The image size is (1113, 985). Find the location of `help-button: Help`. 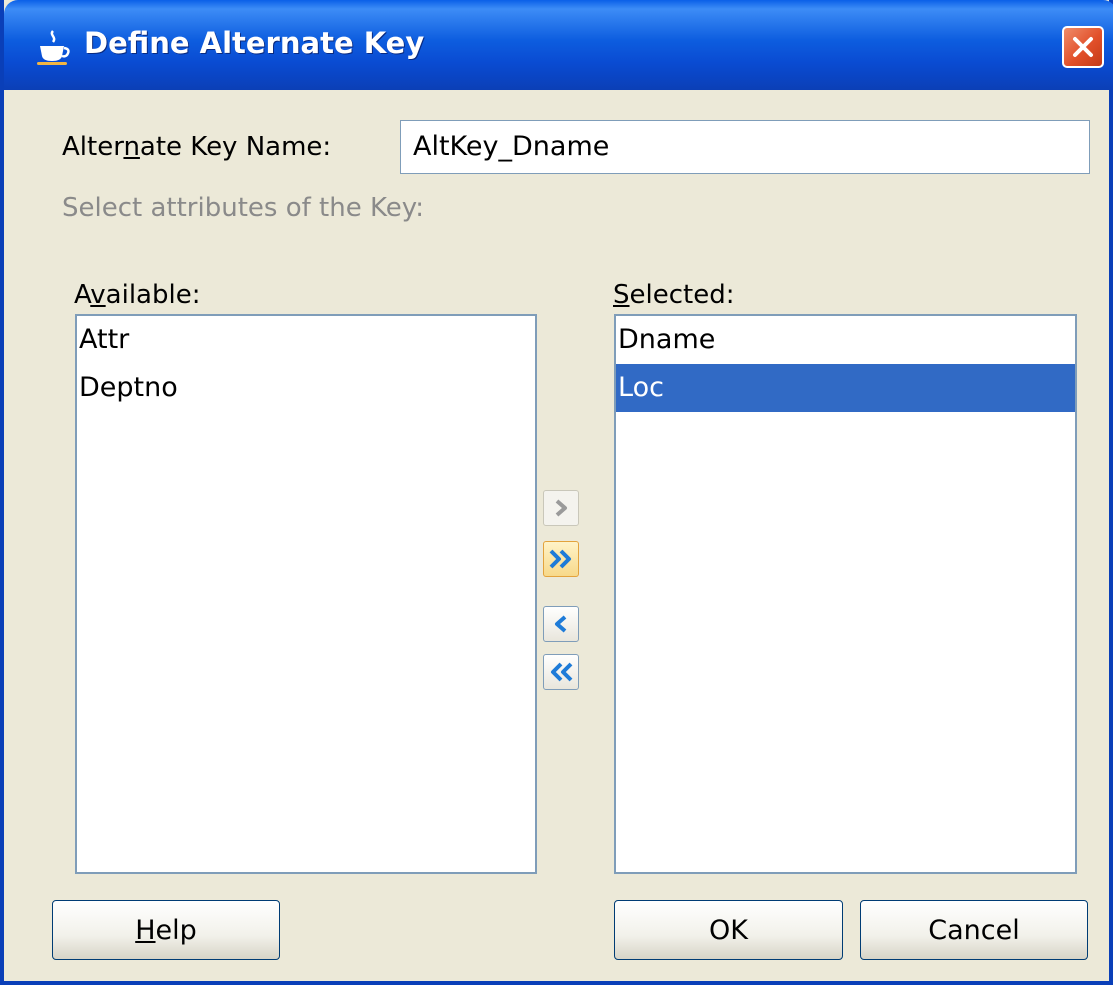

help-button: Help is located at coordinates (166, 930).